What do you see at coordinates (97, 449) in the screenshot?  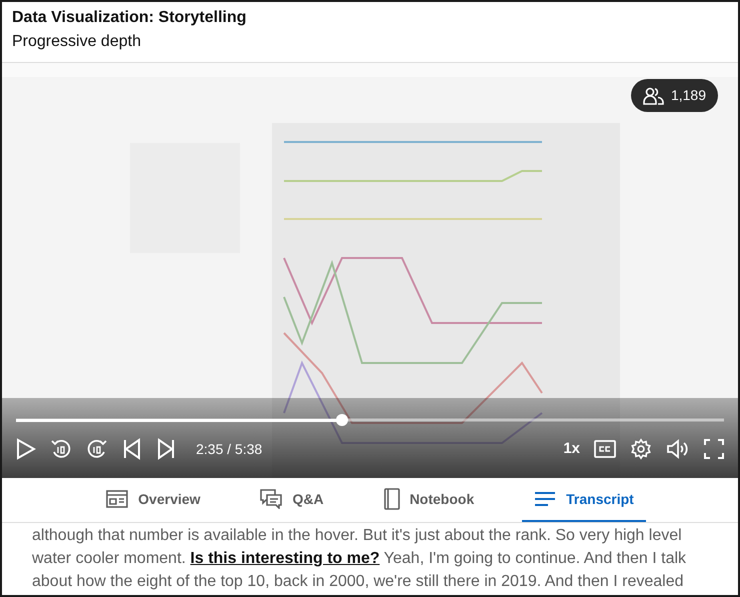 I see `forward-button` at bounding box center [97, 449].